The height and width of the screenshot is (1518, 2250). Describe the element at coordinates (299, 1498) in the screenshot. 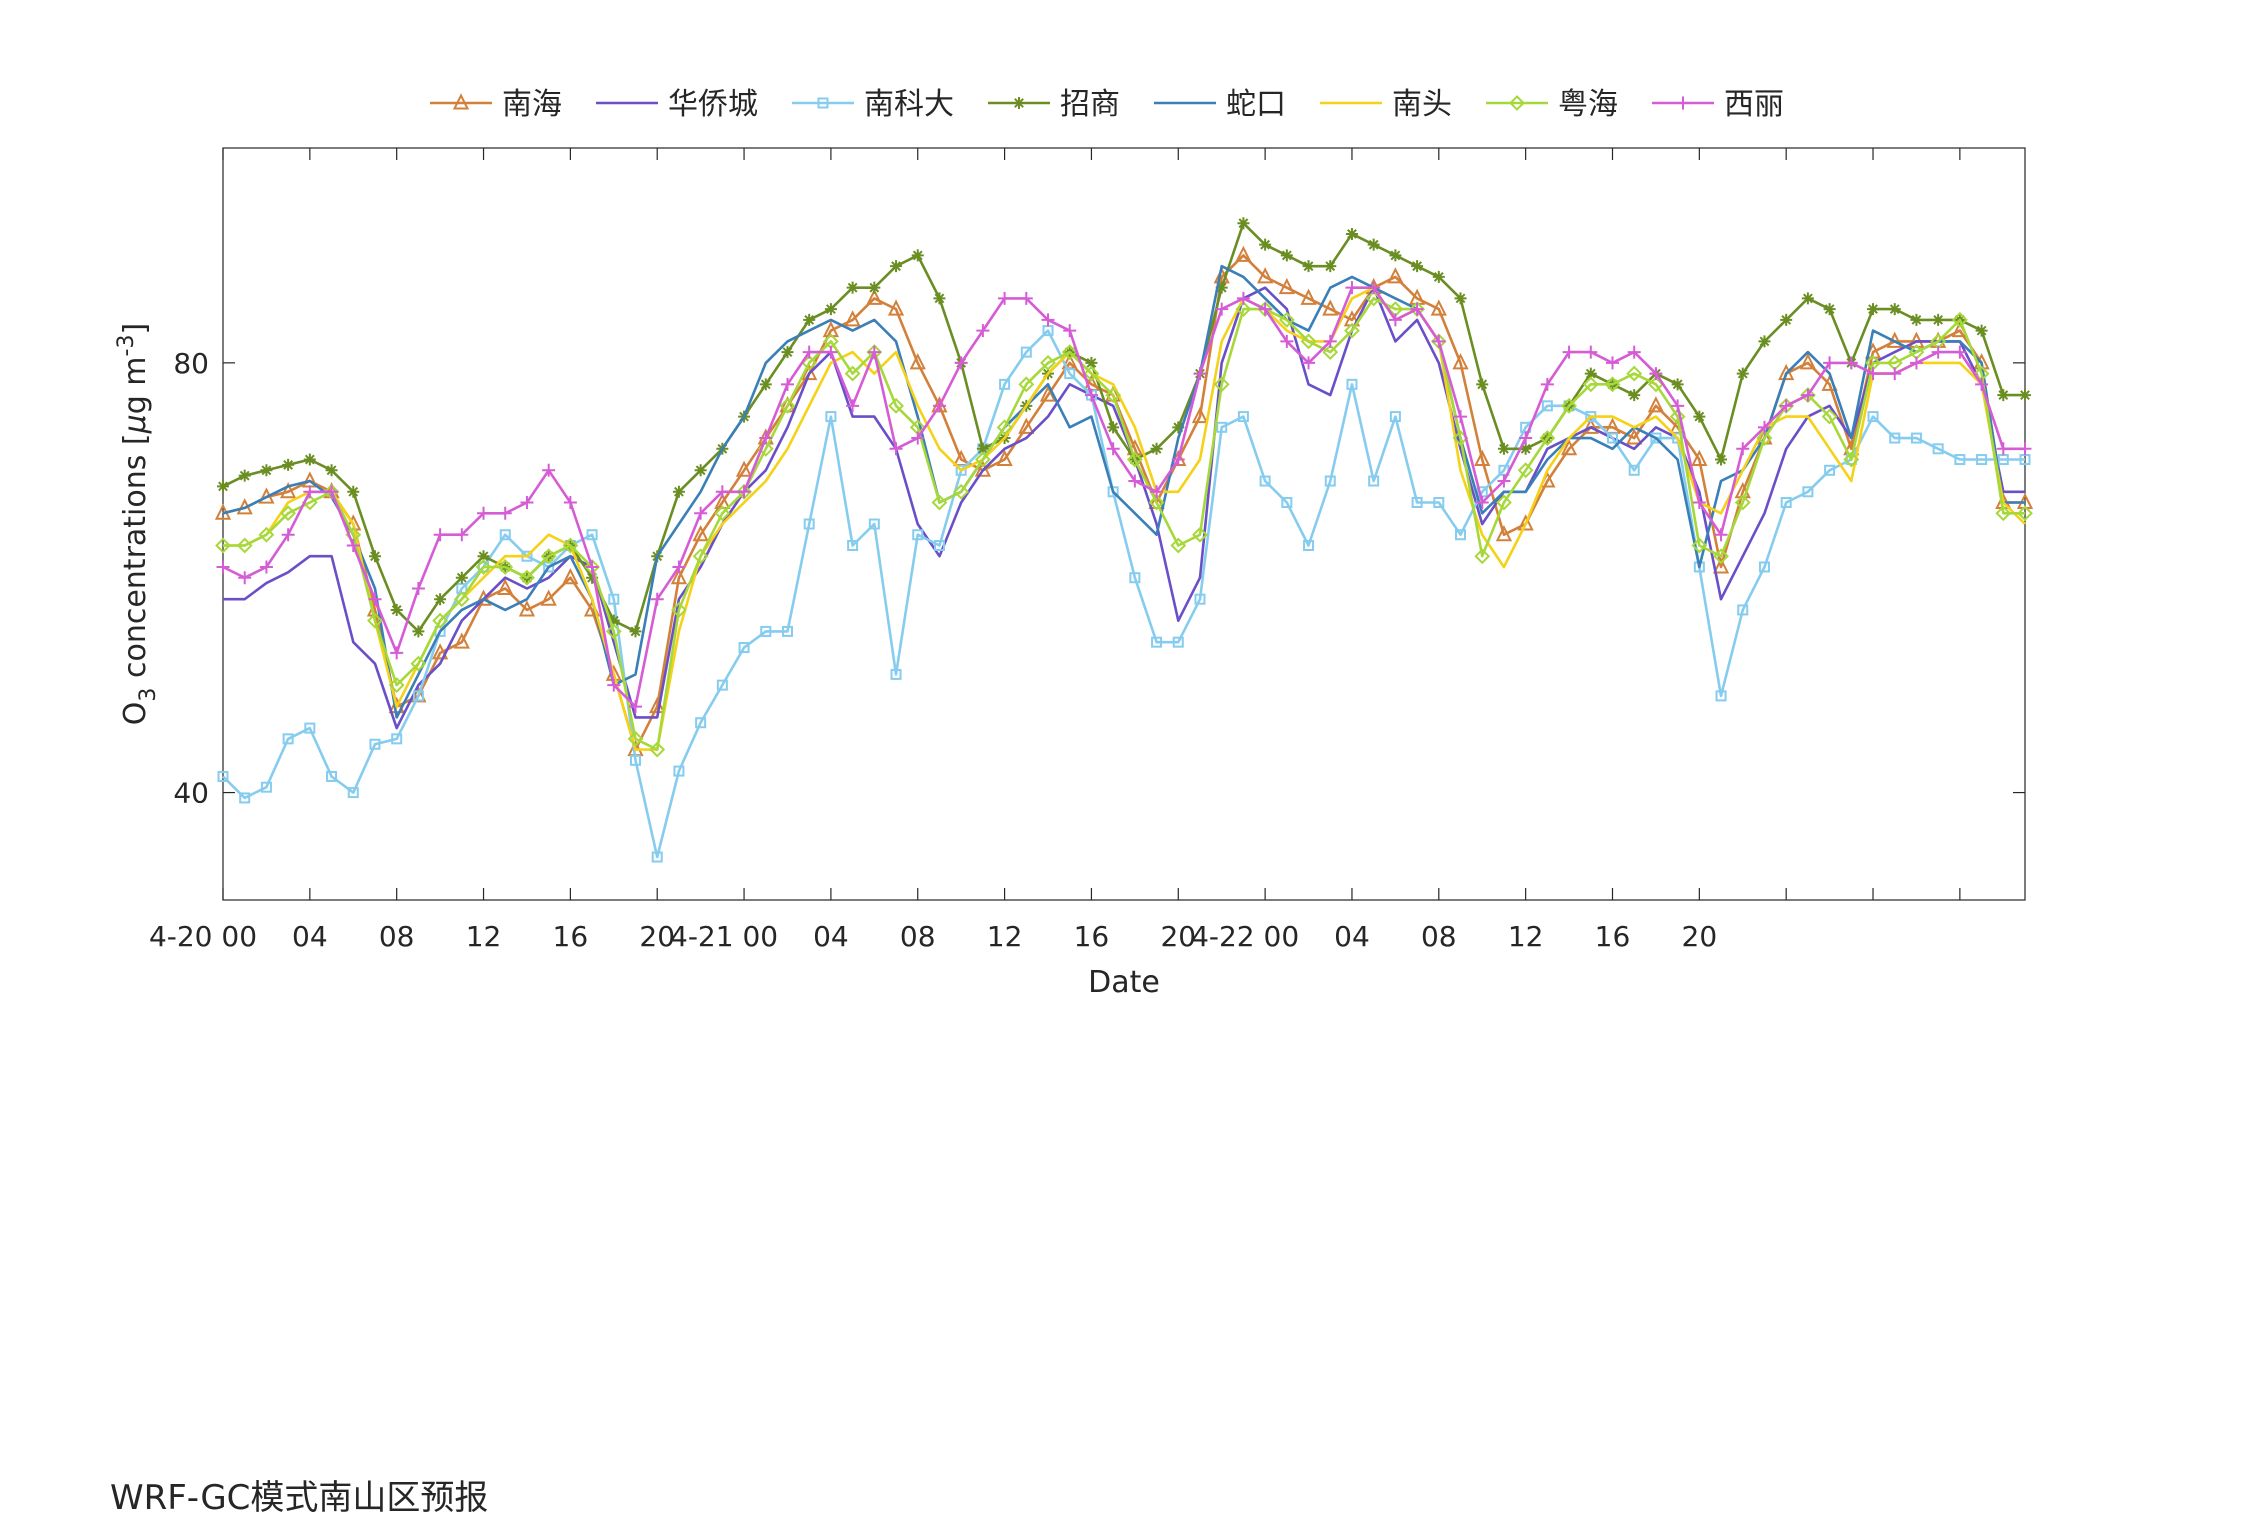

I see `chart-caption: WRF-GC模式南山区预报` at that location.